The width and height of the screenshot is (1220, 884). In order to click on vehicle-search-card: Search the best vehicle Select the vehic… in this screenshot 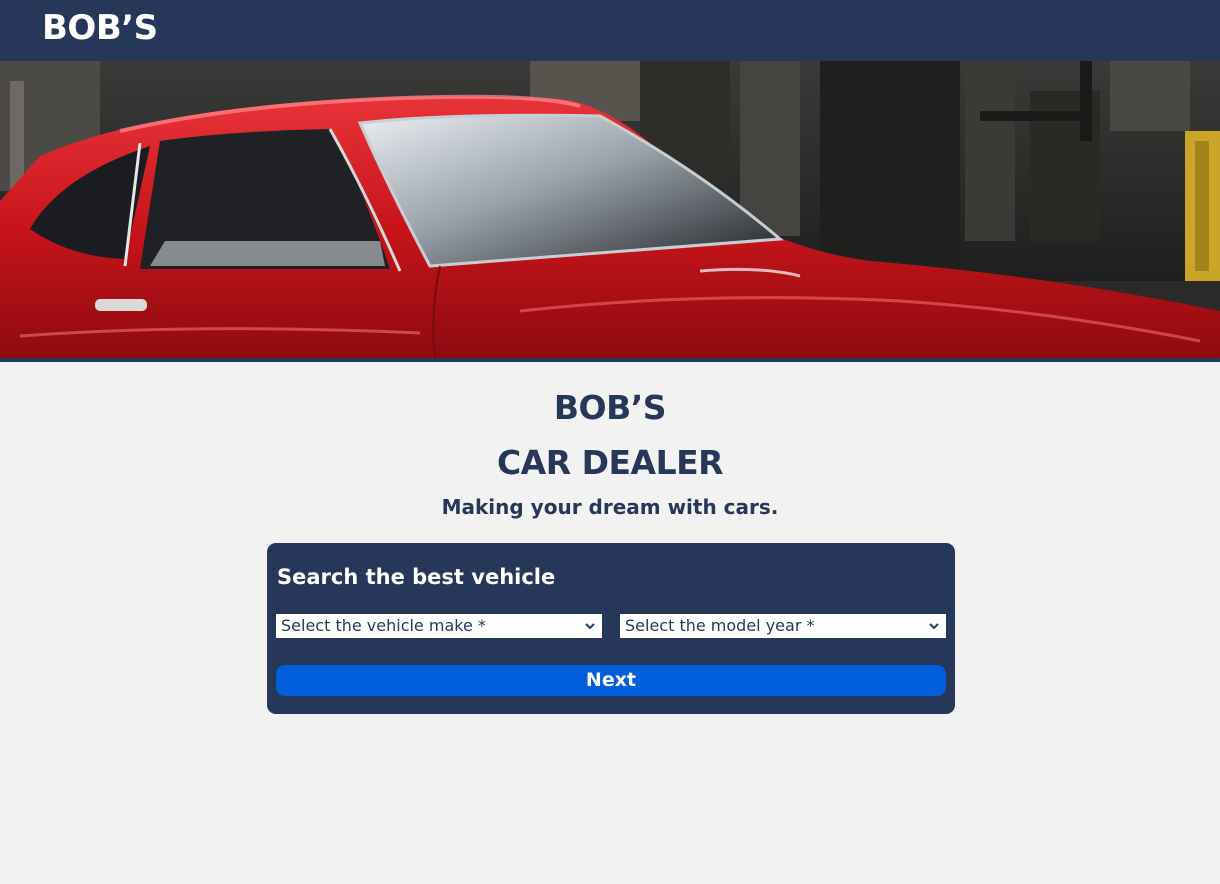, I will do `click(611, 628)`.